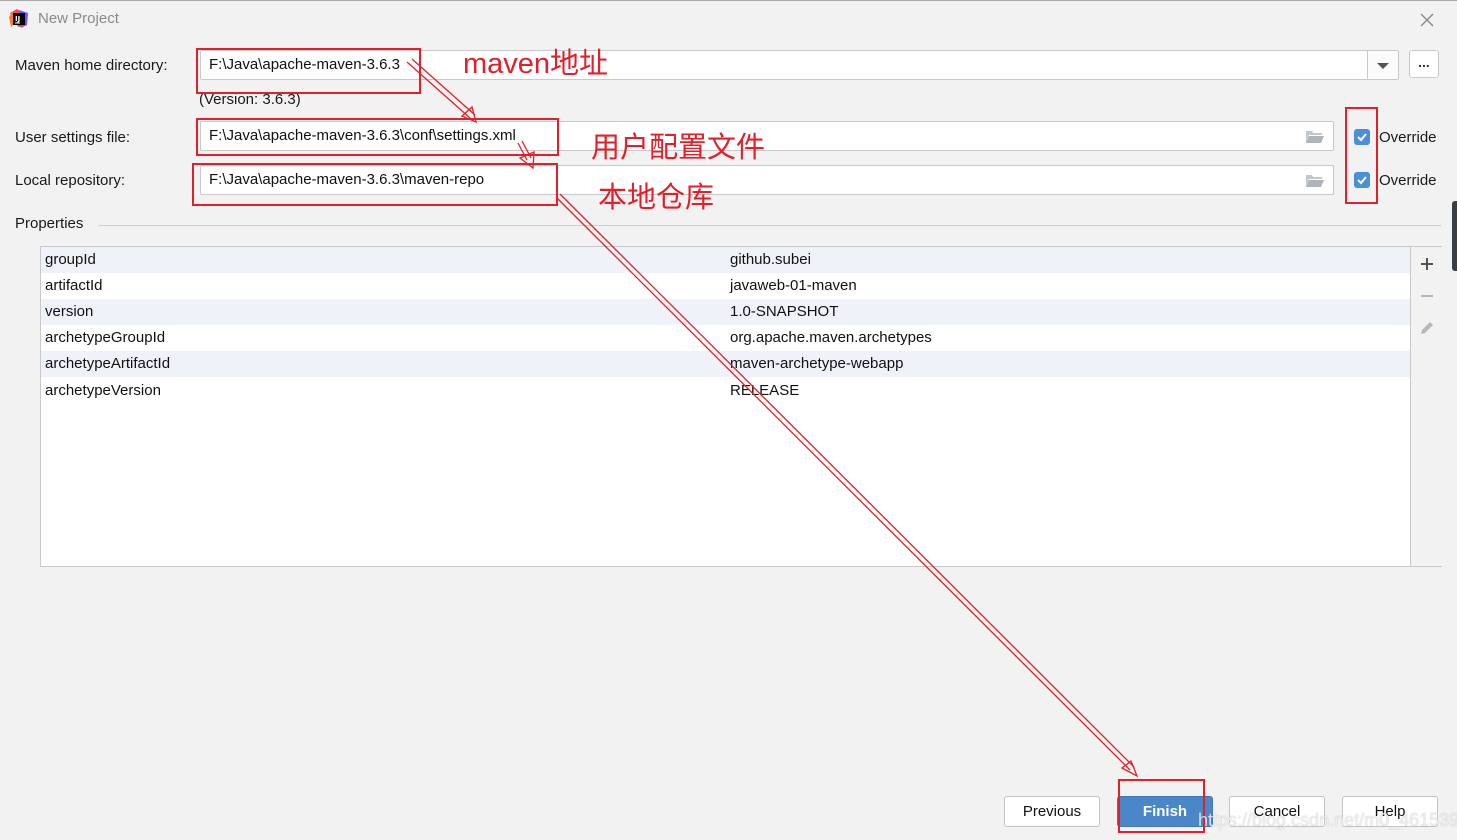 This screenshot has width=1457, height=840. I want to click on properties-separator, so click(770, 225).